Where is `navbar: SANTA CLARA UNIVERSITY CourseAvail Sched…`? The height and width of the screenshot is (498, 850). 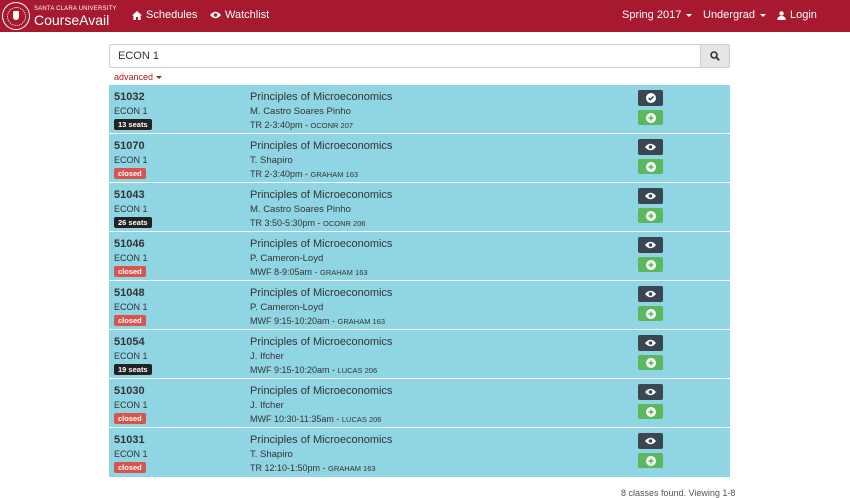 navbar: SANTA CLARA UNIVERSITY CourseAvail Sched… is located at coordinates (425, 16).